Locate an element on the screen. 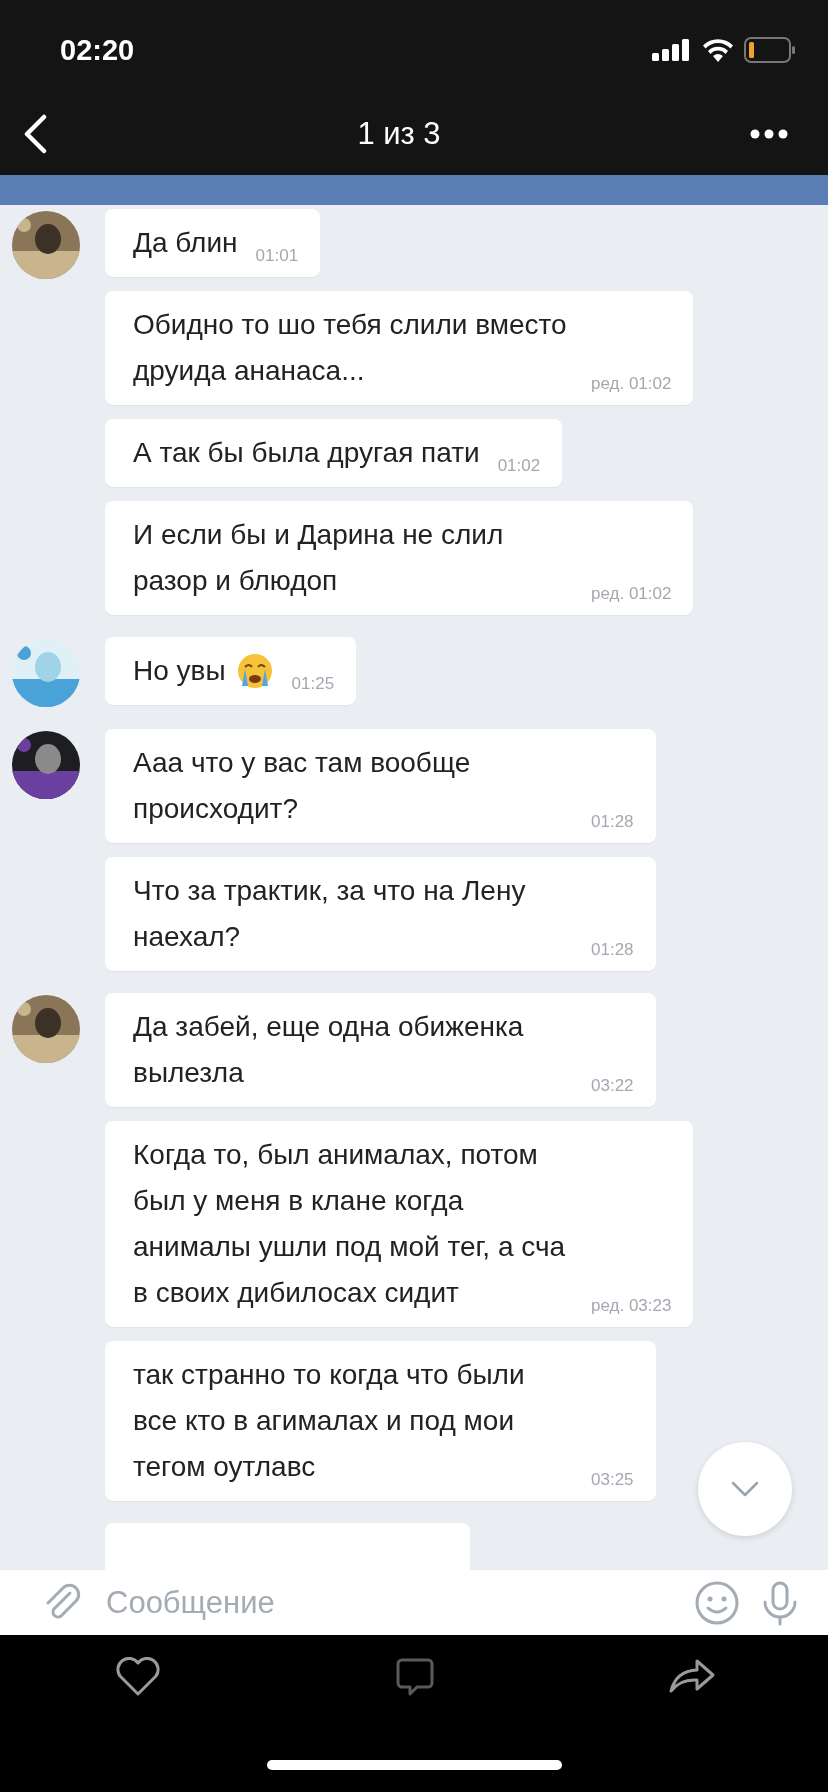 The image size is (828, 1792). signal-icon is located at coordinates (672, 50).